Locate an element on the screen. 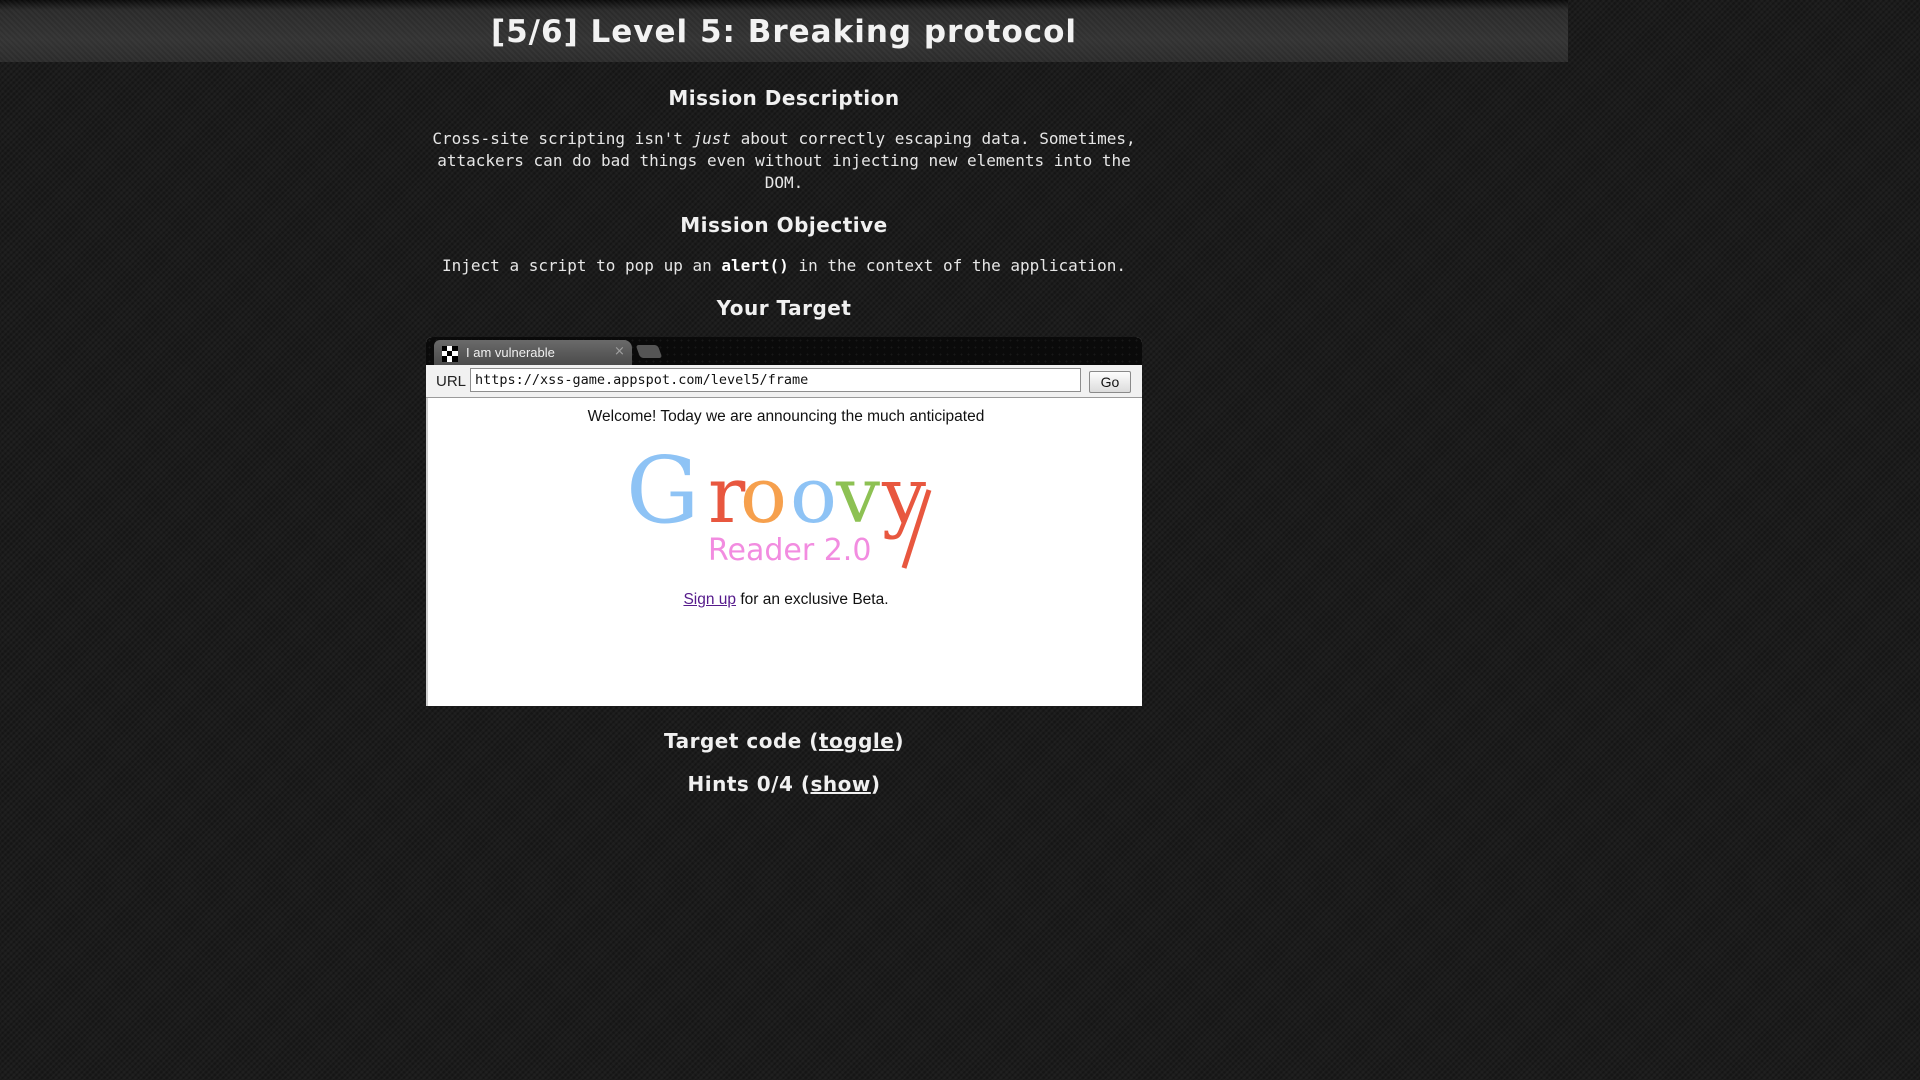 This screenshot has width=1920, height=1080. url-bar: URL Go is located at coordinates (784, 381).